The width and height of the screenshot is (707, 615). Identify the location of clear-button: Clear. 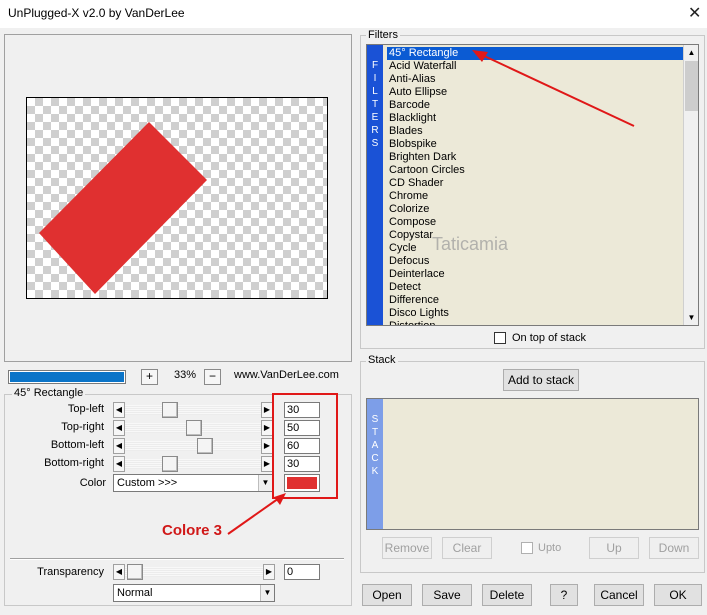
(467, 548).